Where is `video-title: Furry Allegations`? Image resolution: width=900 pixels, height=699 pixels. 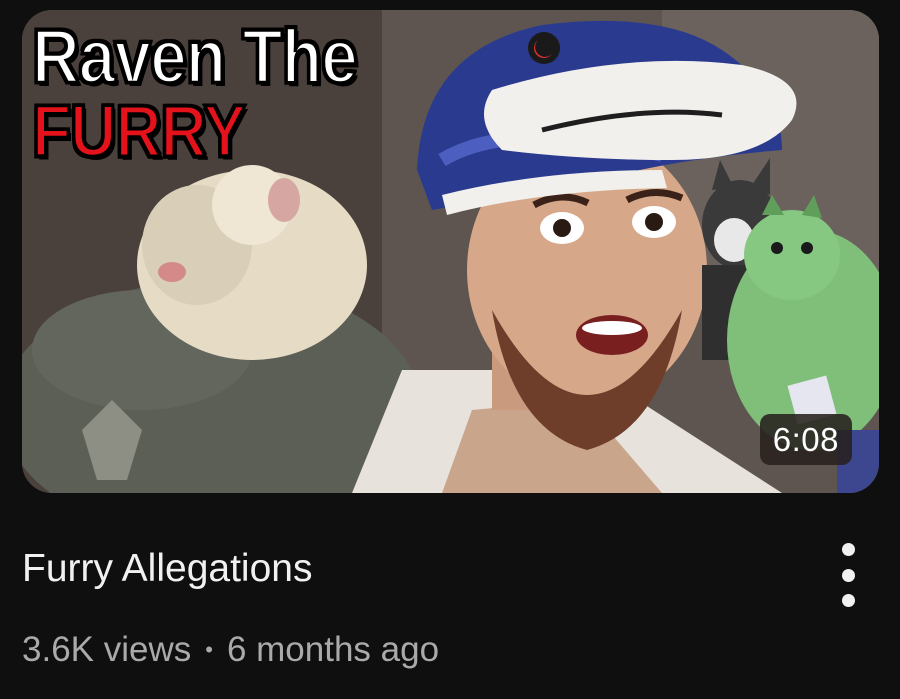 video-title: Furry Allegations is located at coordinates (167, 569).